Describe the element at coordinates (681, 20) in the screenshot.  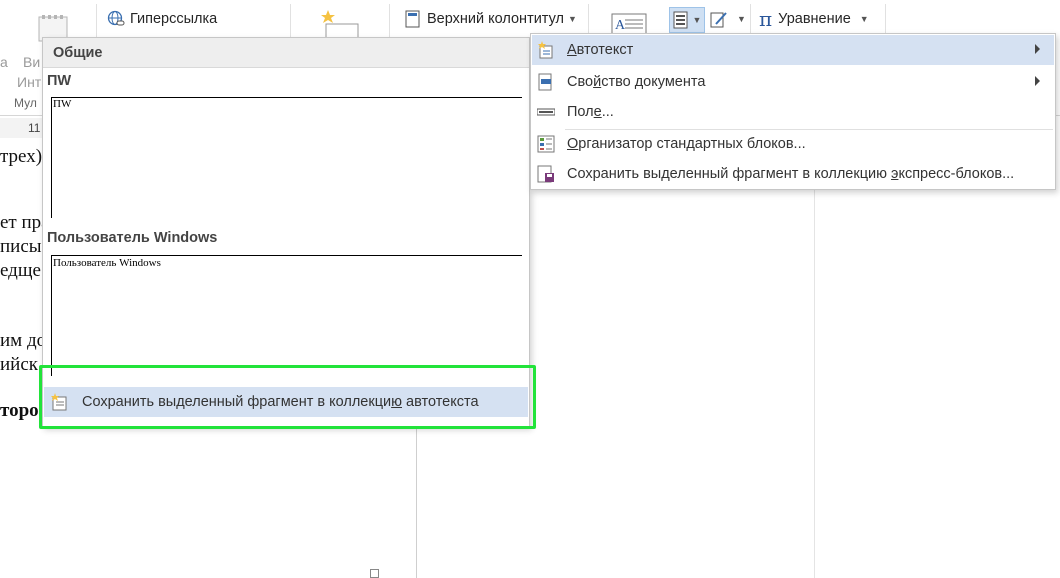
I see `quick-parts-icon` at that location.